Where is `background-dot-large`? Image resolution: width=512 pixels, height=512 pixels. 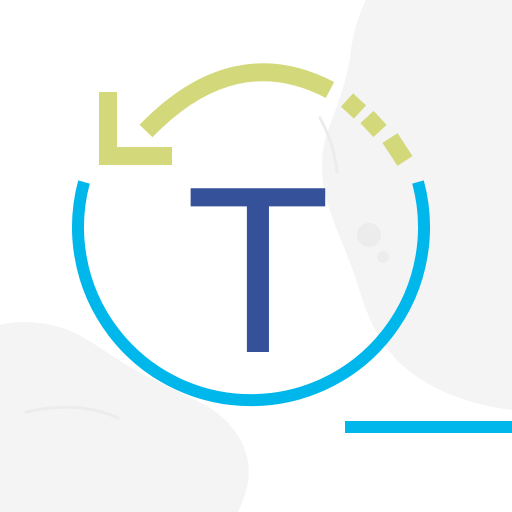 background-dot-large is located at coordinates (369, 235).